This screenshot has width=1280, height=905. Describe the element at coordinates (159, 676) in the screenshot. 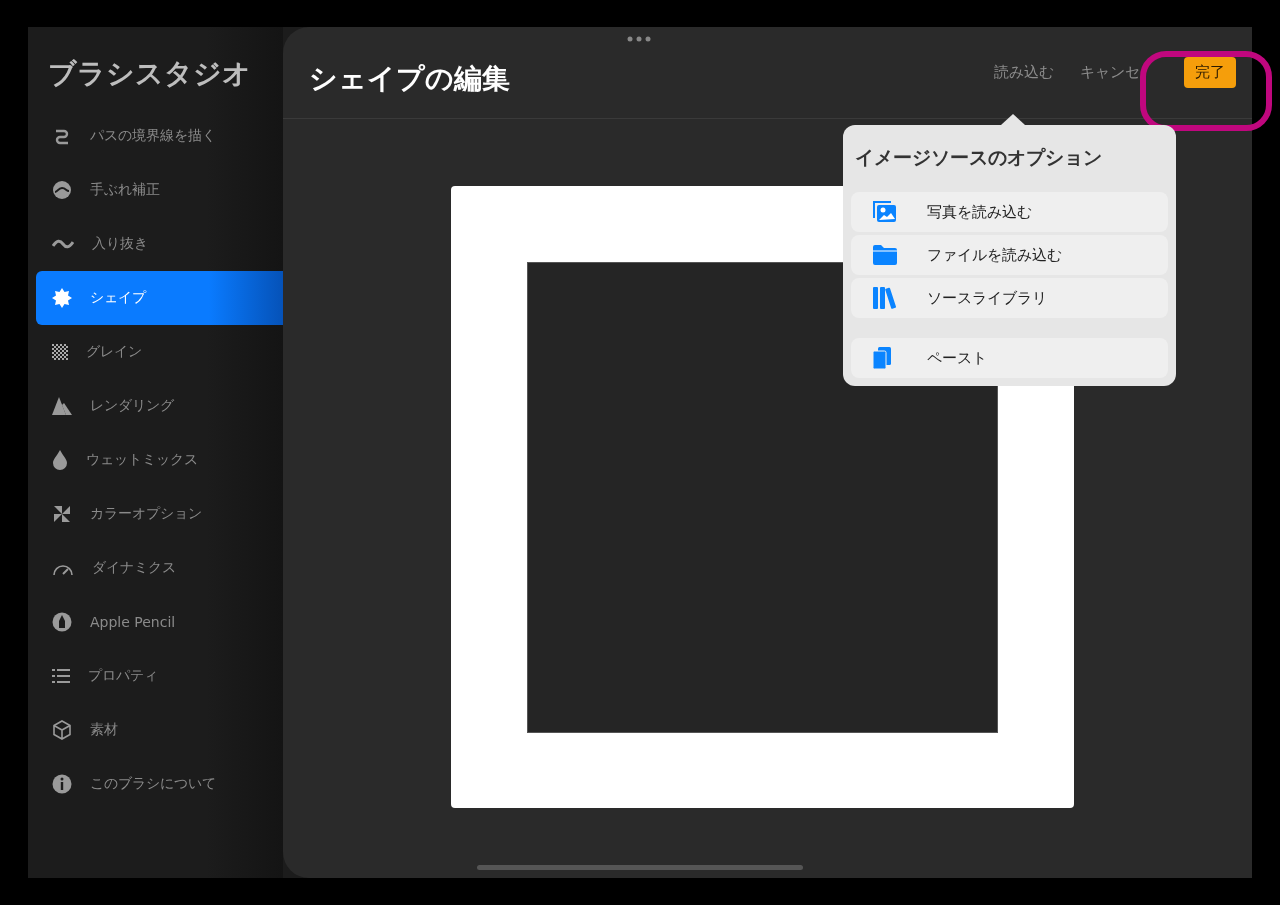

I see `sidebar-item: プロパティ` at that location.